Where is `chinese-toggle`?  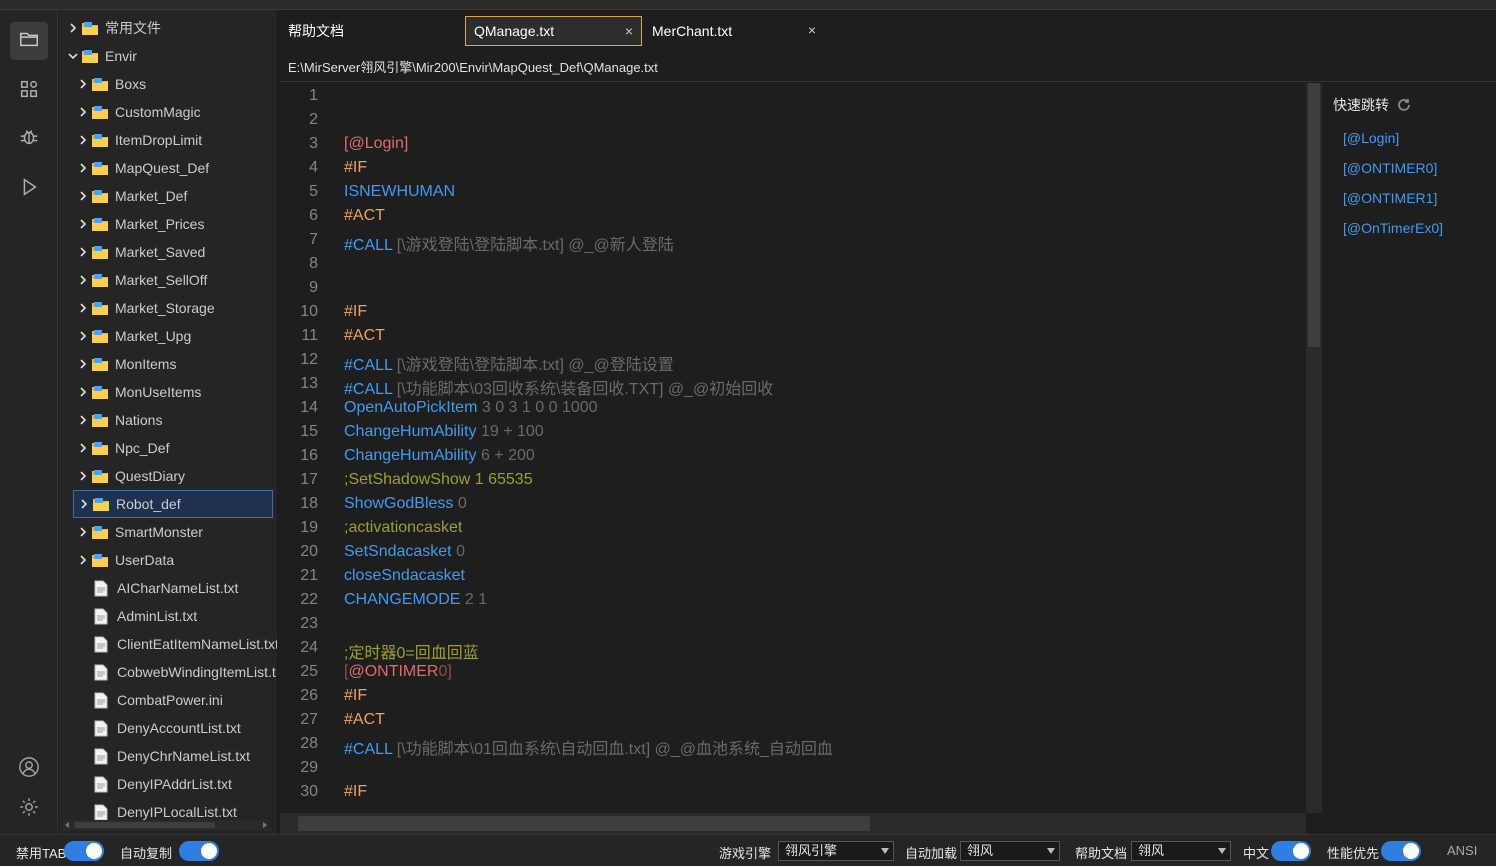 chinese-toggle is located at coordinates (1291, 851).